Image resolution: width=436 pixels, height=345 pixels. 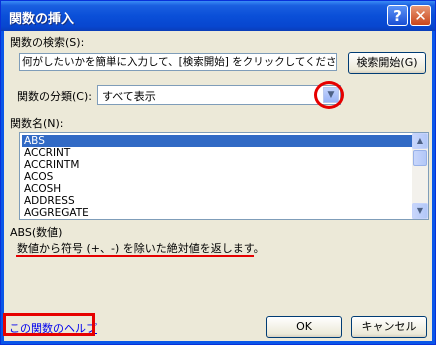 What do you see at coordinates (387, 63) in the screenshot?
I see `search-start-button: 検索開始(G)` at bounding box center [387, 63].